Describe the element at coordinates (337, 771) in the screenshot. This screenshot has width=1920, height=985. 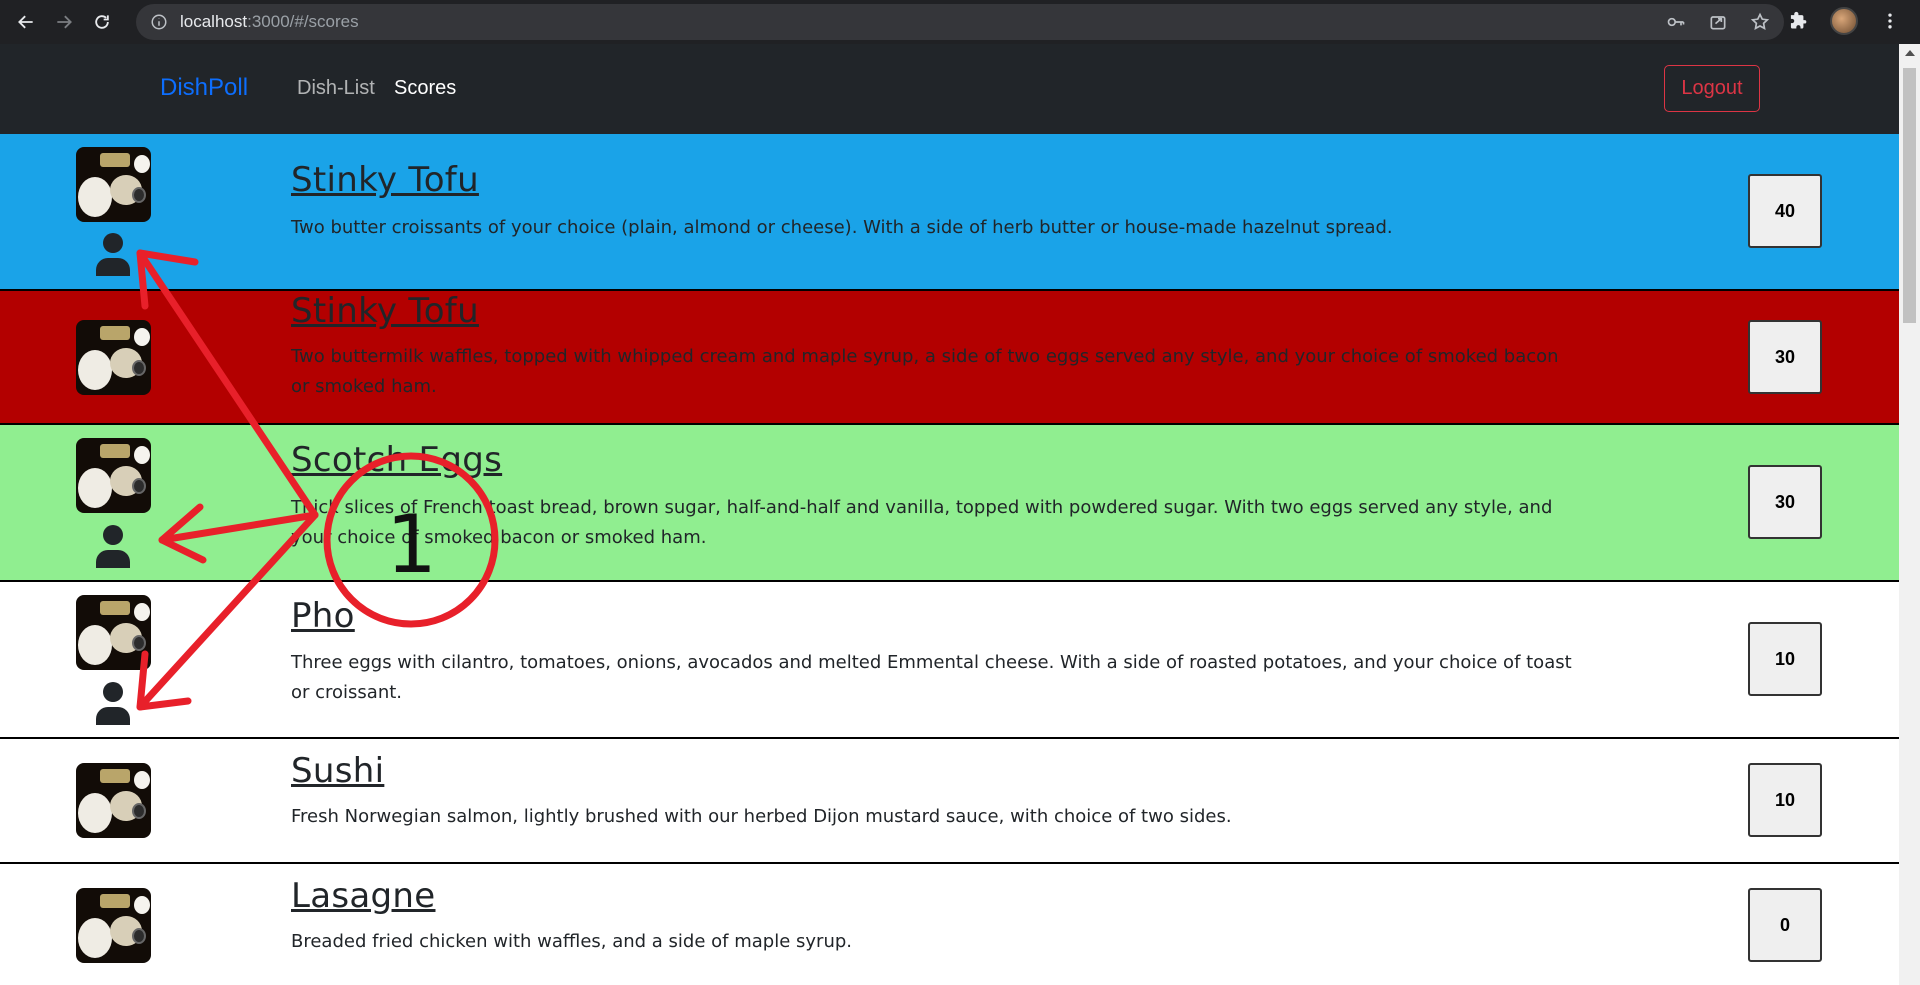
I see `dish-title: Sushi` at that location.